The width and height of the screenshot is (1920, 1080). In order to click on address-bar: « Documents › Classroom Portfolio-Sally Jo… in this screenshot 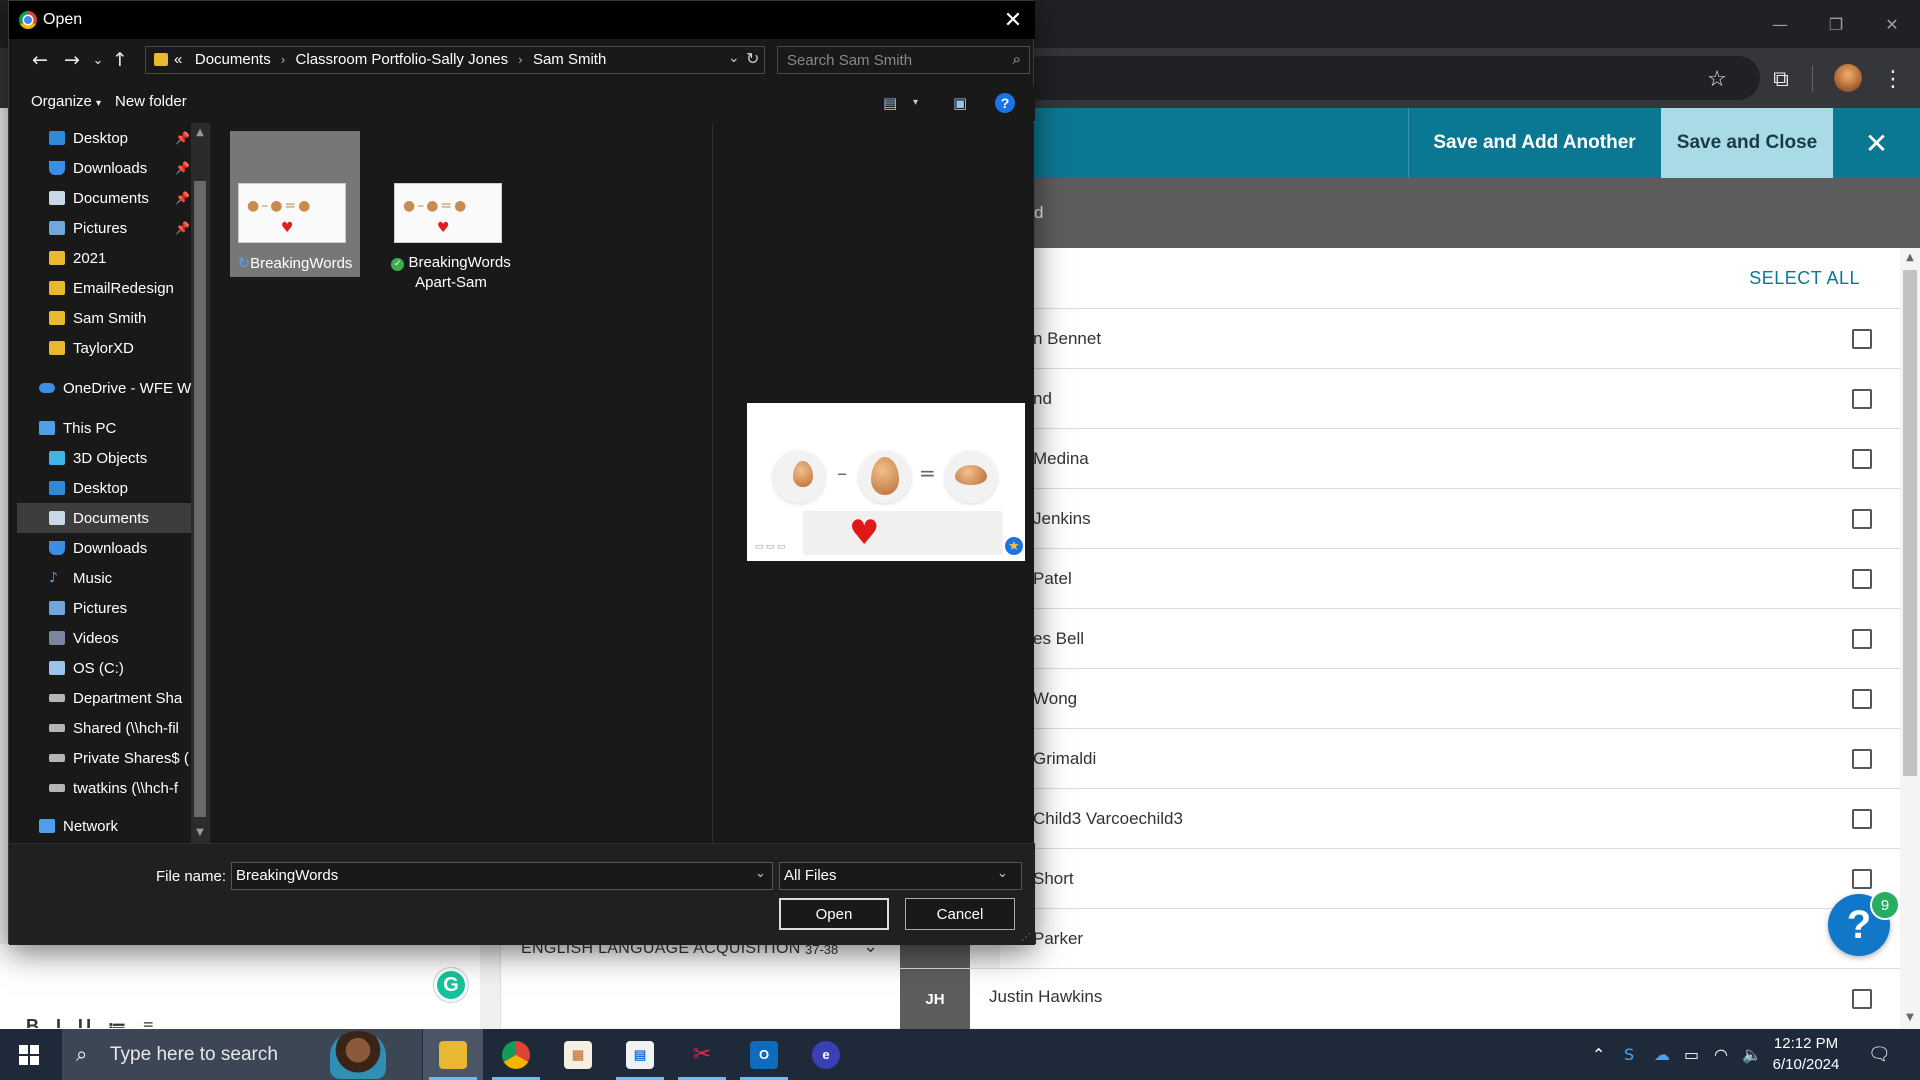, I will do `click(455, 60)`.